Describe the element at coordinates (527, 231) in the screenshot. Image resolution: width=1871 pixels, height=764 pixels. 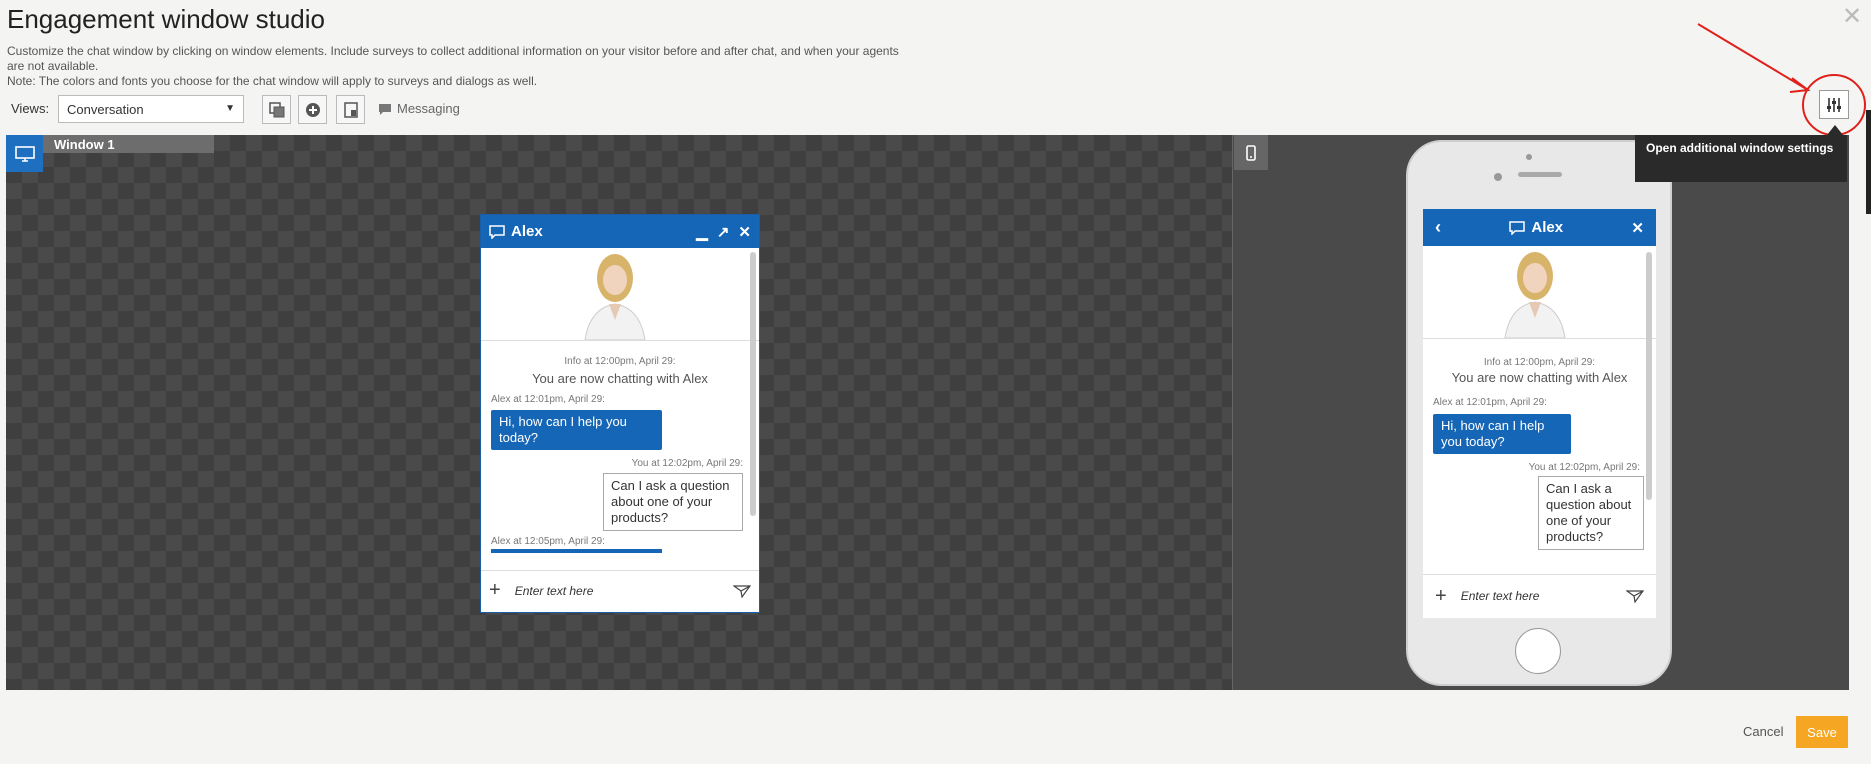
I see `agent-name: Alex` at that location.